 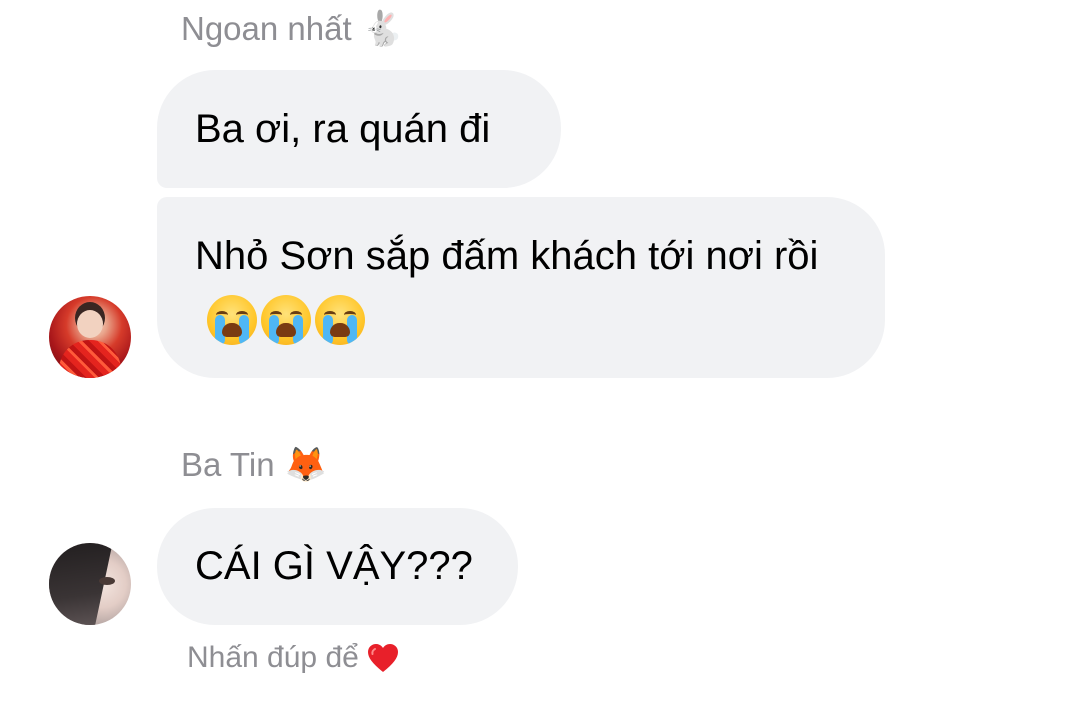 I want to click on message-text-content: Nhỏ Sơn sắp đấm khách tới nơi rồi, so click(x=507, y=256).